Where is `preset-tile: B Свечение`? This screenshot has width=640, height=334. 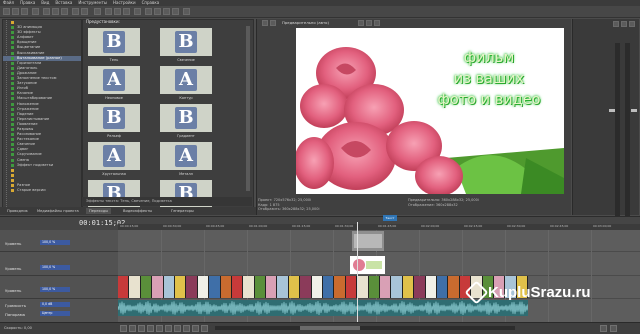 preset-tile: B Свечение is located at coordinates (186, 47).